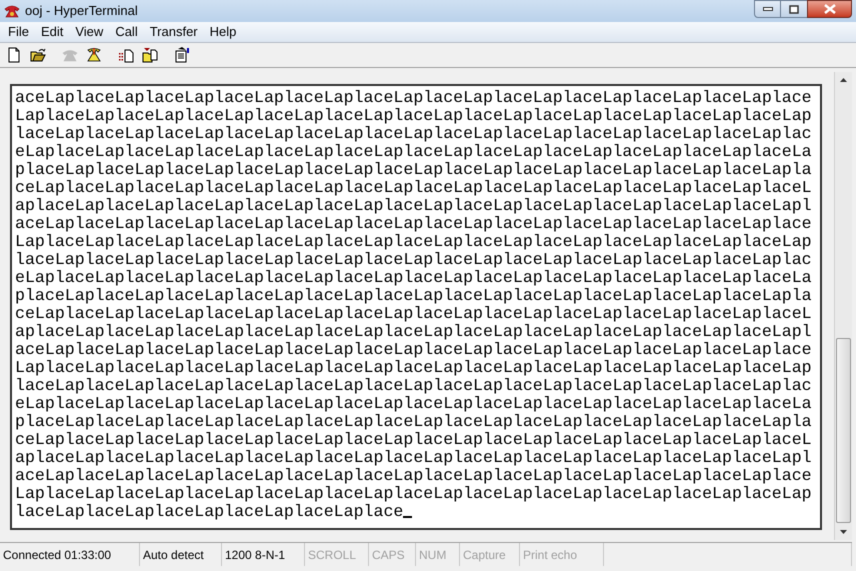  Describe the element at coordinates (490, 554) in the screenshot. I see `status-field: Capture` at that location.